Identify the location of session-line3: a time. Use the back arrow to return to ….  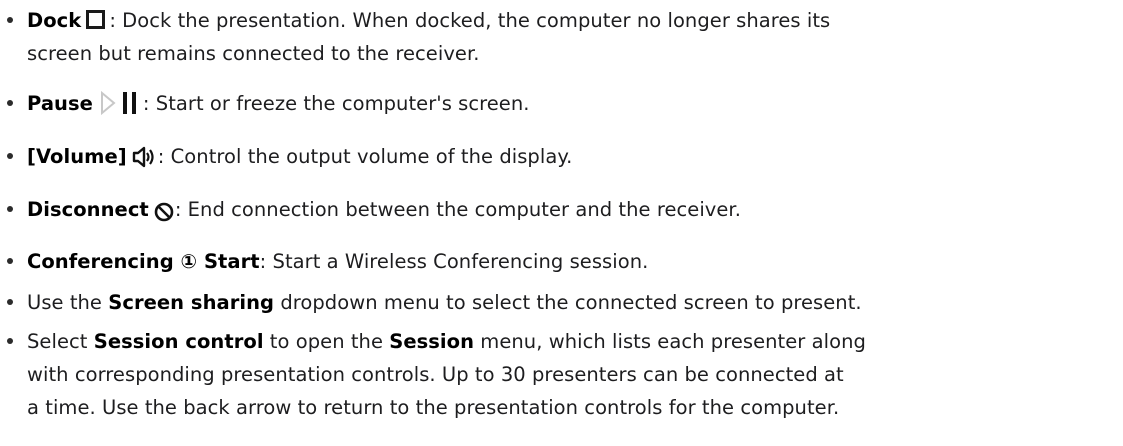
(433, 407).